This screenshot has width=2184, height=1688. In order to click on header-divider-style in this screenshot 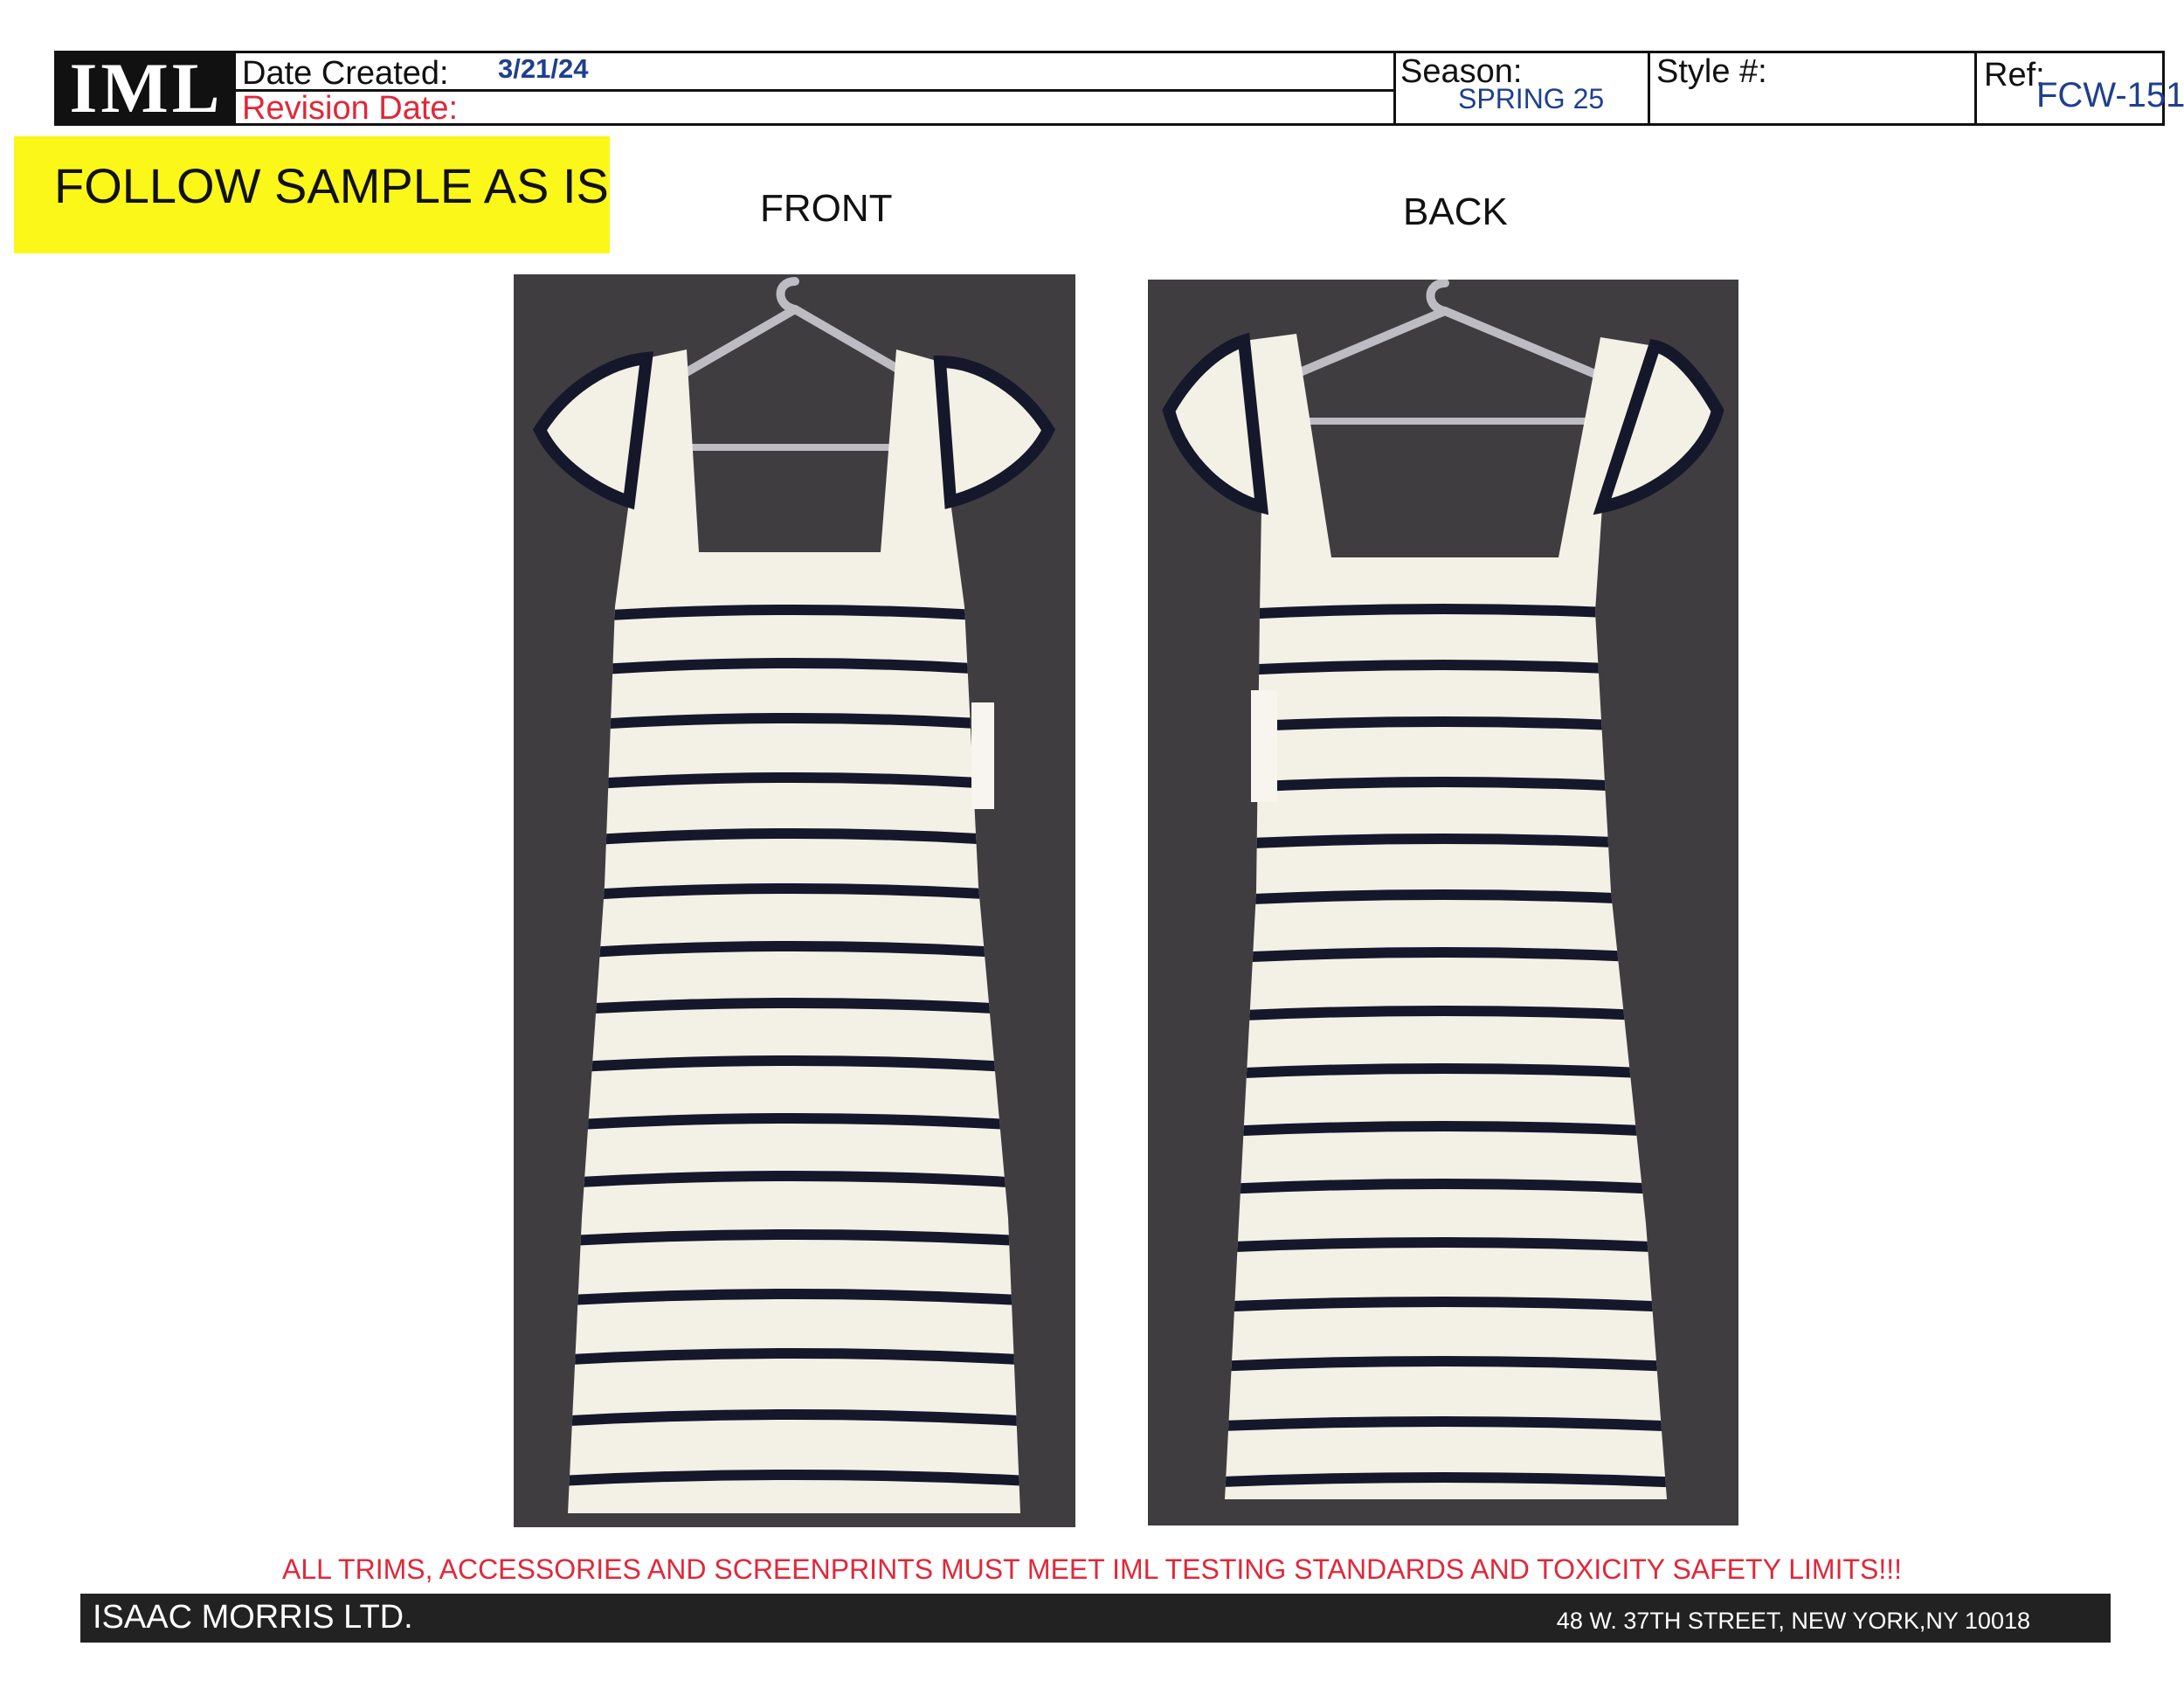, I will do `click(1649, 88)`.